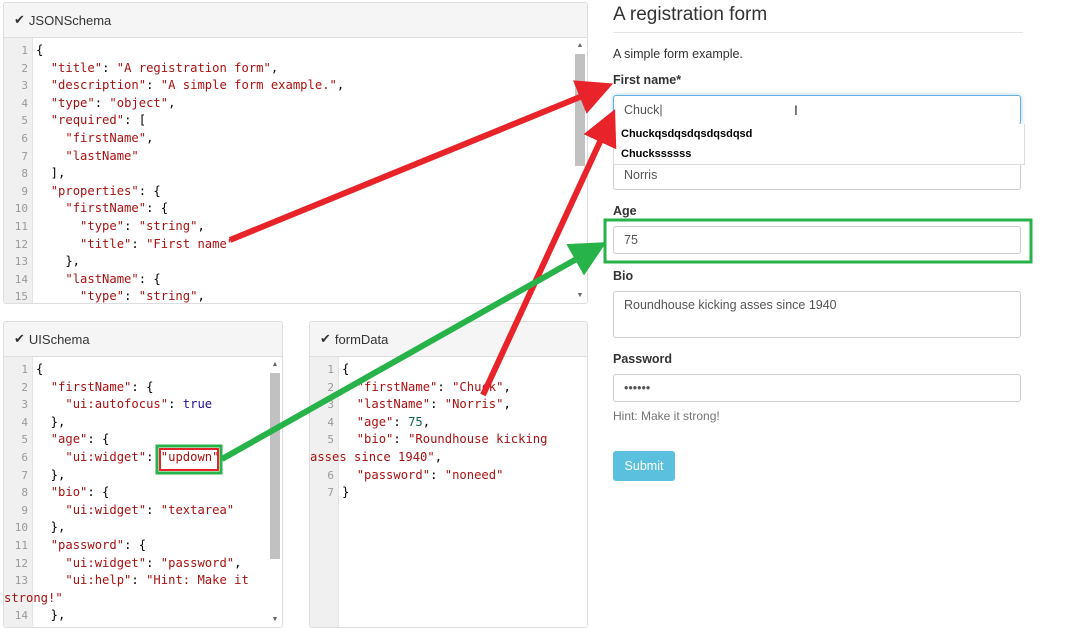 Image resolution: width=1073 pixels, height=628 pixels. I want to click on code-line: 8 "bio": {, so click(136, 493).